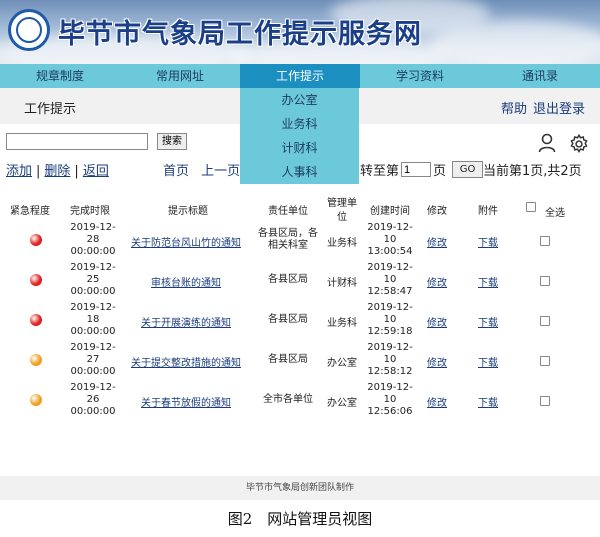 The height and width of the screenshot is (537, 600). I want to click on page-jump: 转至第 页 GO, so click(422, 169).